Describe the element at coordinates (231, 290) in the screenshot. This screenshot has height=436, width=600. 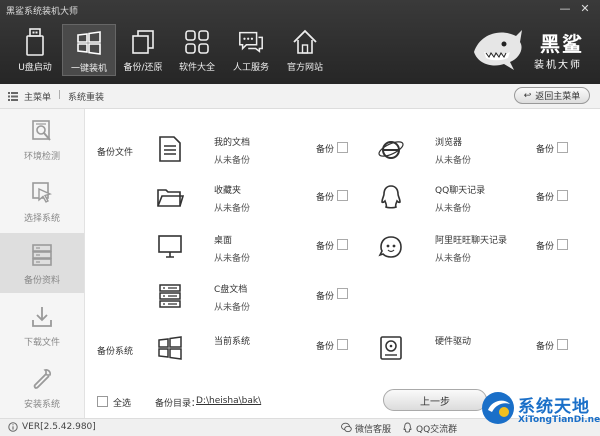
I see `item-name: C盘文档` at that location.